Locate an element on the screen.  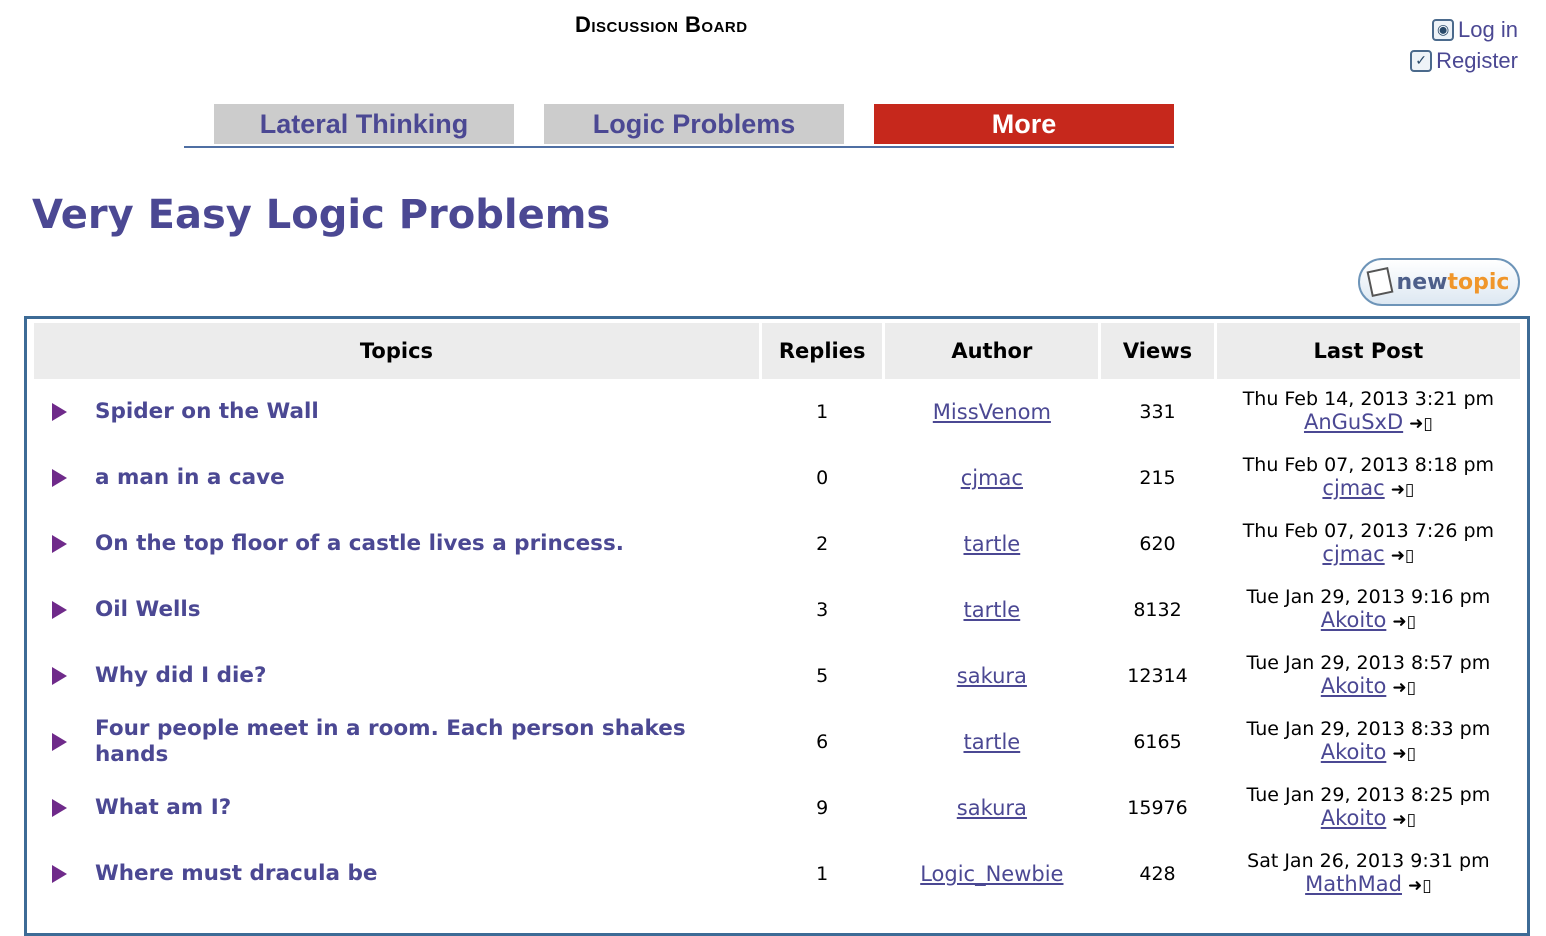
replies-count: 1 is located at coordinates (822, 874).